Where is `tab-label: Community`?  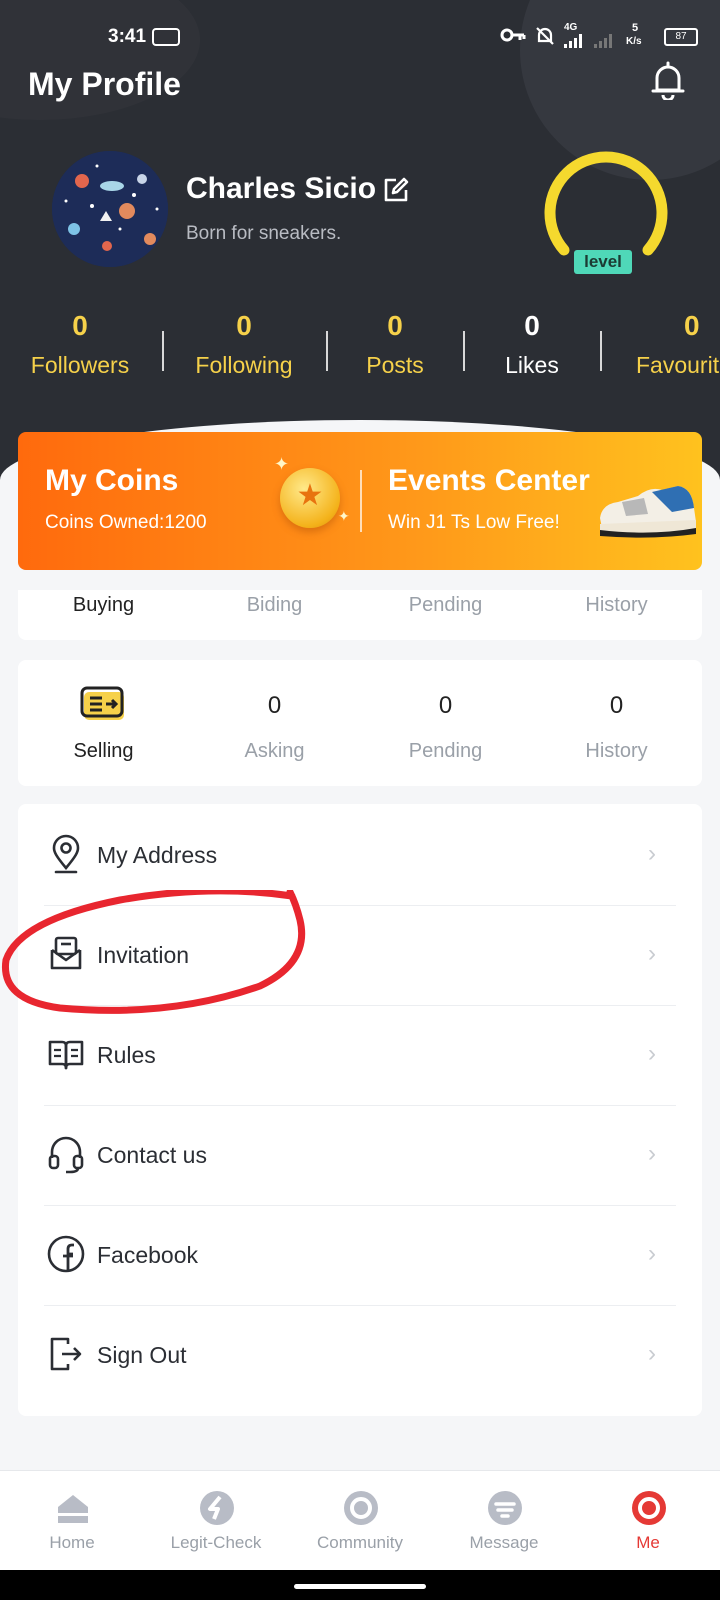
tab-label: Community is located at coordinates (360, 1542).